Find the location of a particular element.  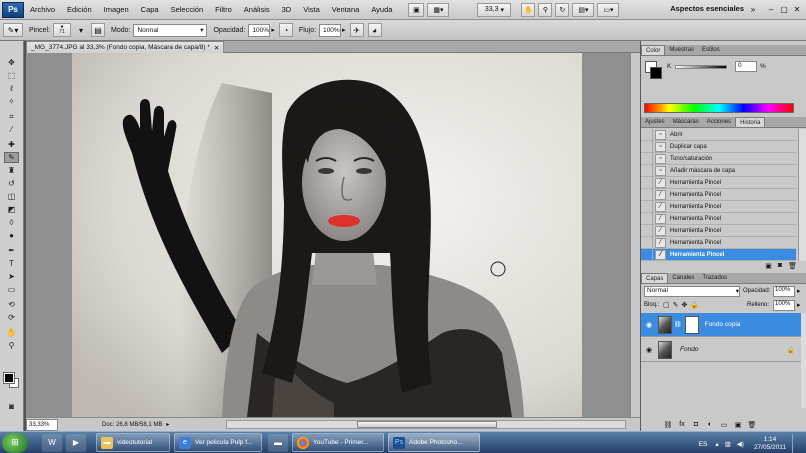

maximize-icon: ▢ is located at coordinates (784, 9).